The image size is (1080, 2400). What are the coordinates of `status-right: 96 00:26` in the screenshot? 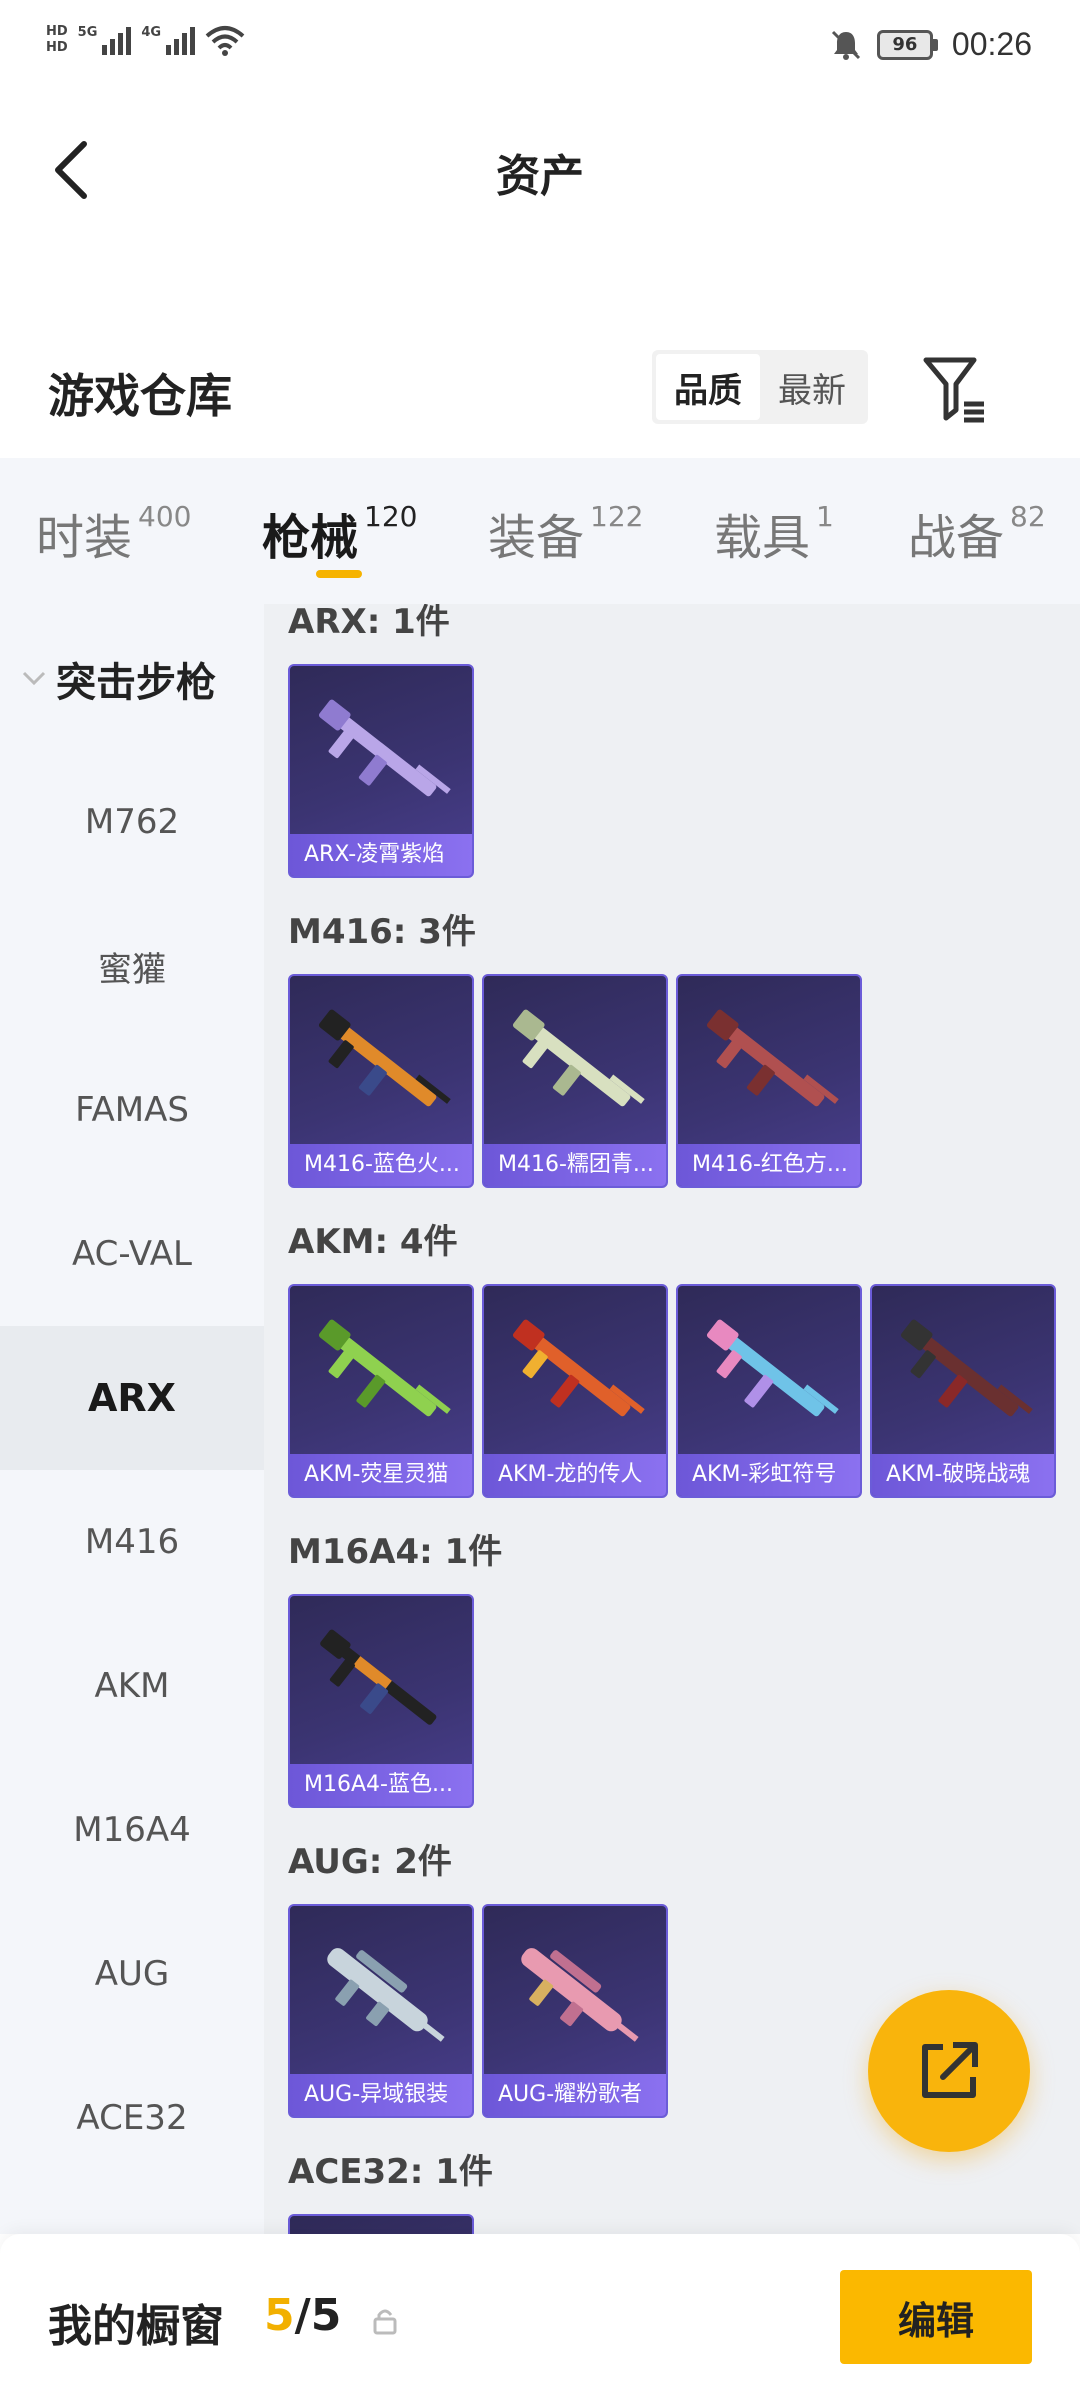 It's located at (930, 44).